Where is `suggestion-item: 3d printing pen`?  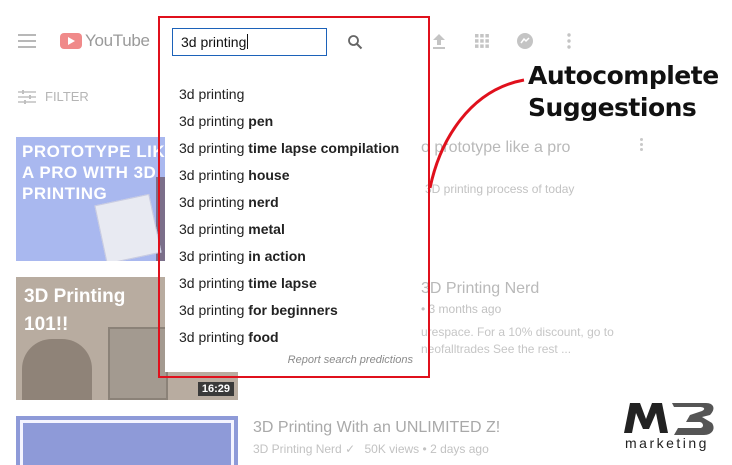 suggestion-item: 3d printing pen is located at coordinates (293, 121).